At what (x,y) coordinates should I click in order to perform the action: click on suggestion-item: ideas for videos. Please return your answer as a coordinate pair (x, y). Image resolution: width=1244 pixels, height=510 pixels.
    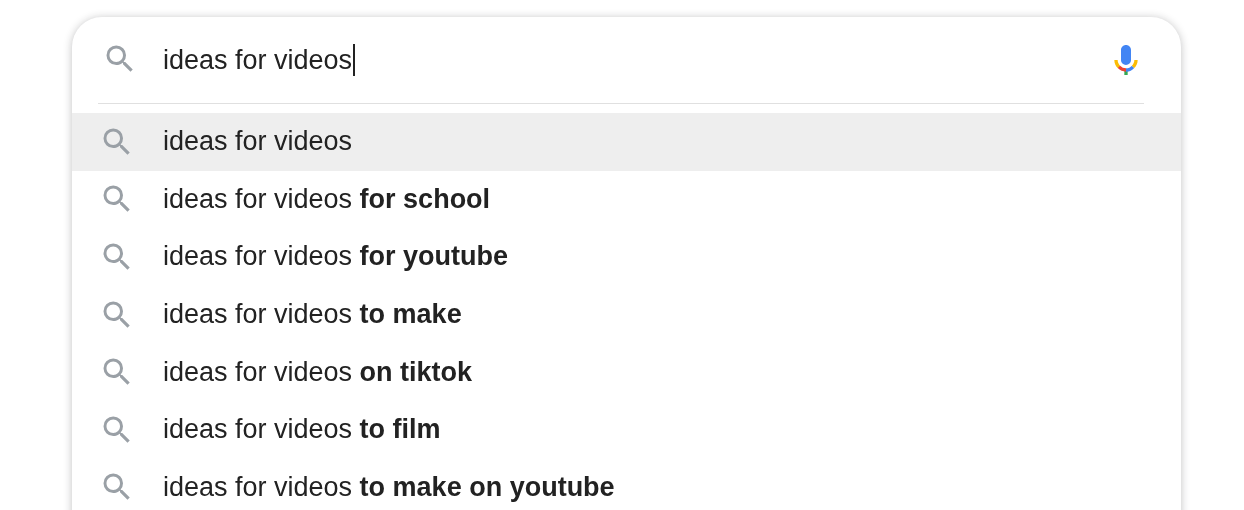
    Looking at the image, I should click on (626, 142).